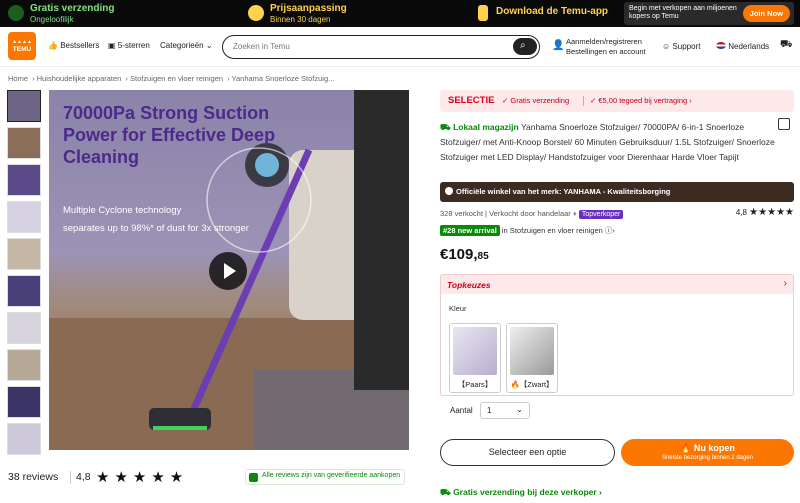  I want to click on star-box-icon: ▣, so click(112, 45).